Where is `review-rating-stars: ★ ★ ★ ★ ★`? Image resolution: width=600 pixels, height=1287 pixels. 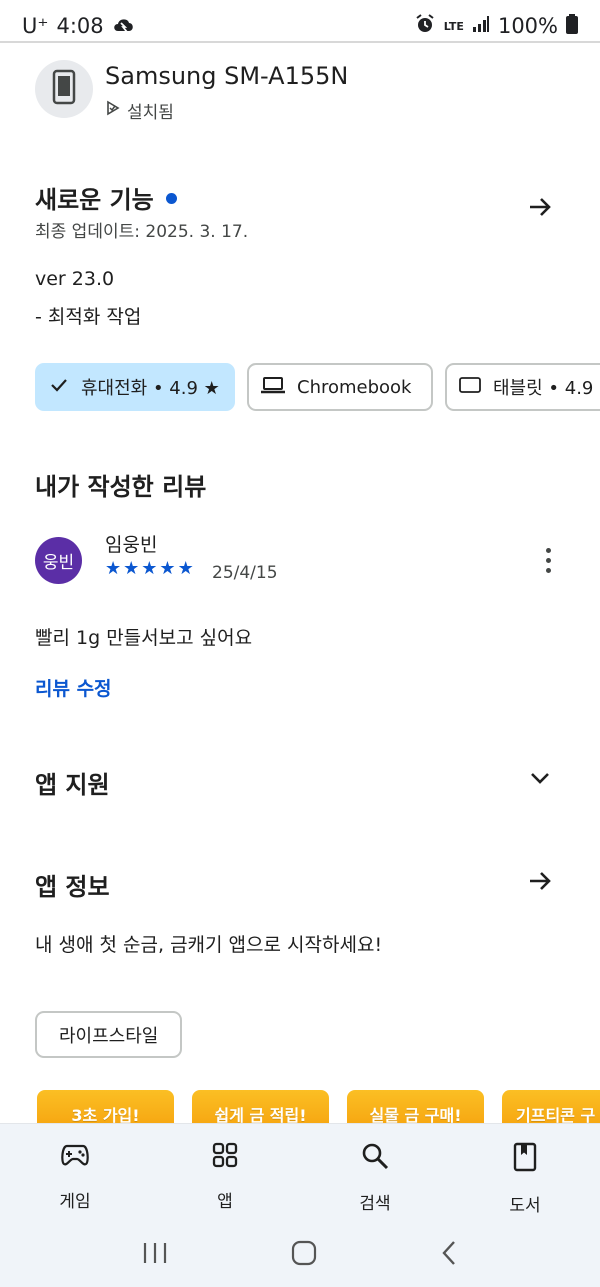
review-rating-stars: ★ ★ ★ ★ ★ is located at coordinates (149, 568).